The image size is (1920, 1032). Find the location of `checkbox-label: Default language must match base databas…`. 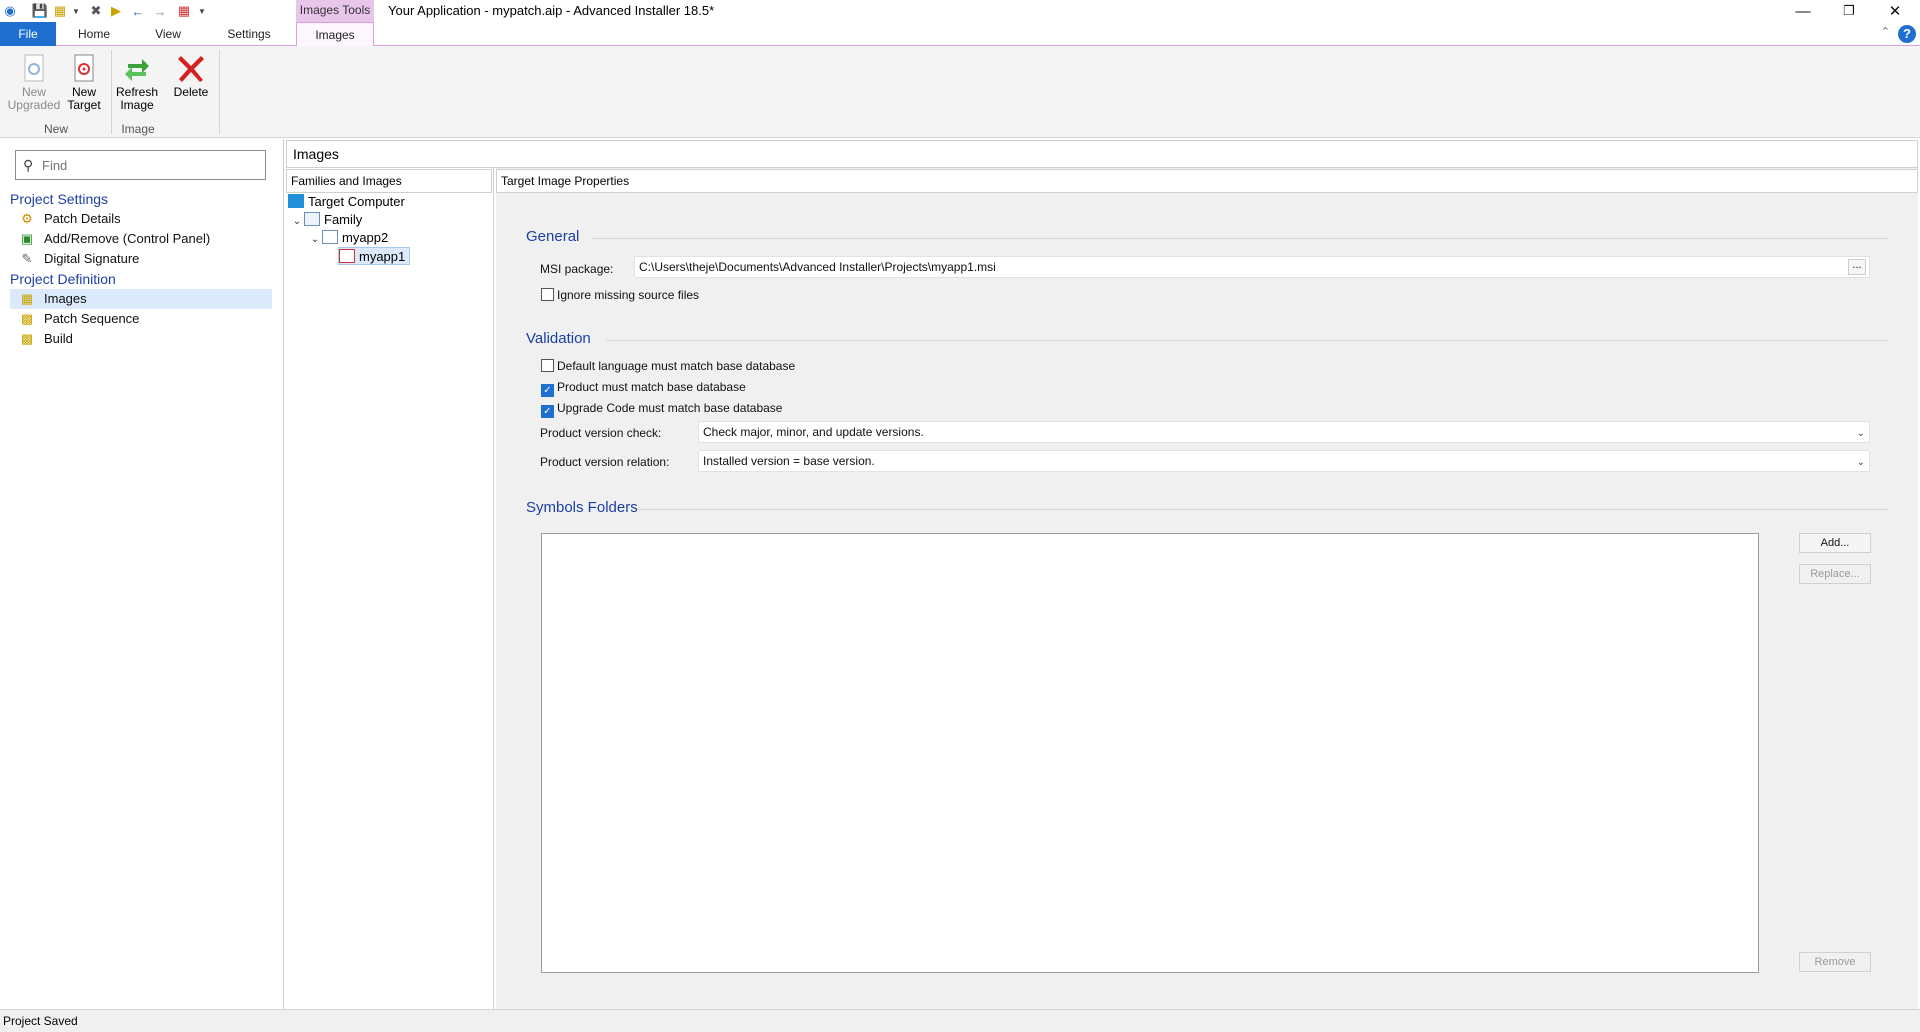

checkbox-label: Default language must match base databas… is located at coordinates (676, 366).